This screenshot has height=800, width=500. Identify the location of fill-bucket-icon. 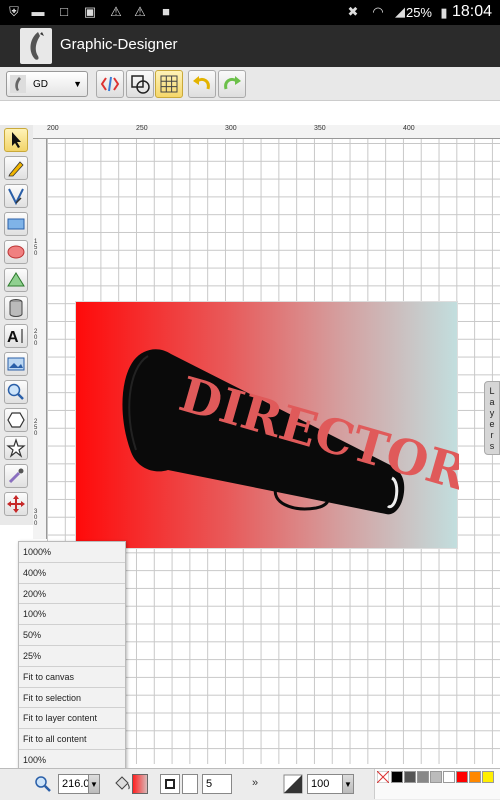
(122, 784).